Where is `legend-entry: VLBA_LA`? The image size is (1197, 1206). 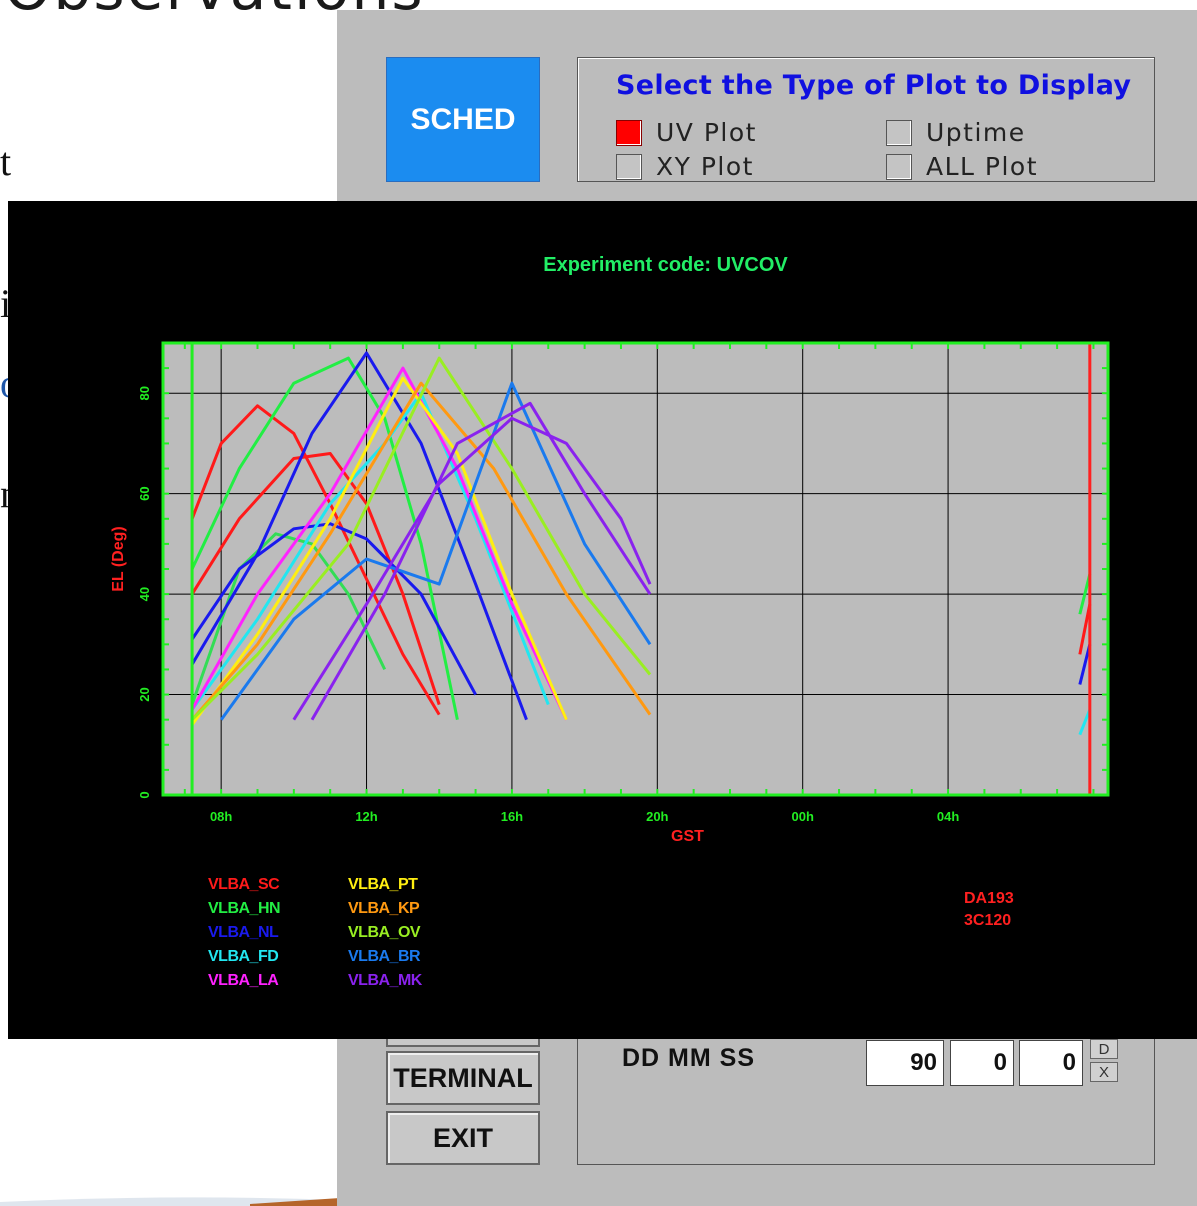 legend-entry: VLBA_LA is located at coordinates (243, 980).